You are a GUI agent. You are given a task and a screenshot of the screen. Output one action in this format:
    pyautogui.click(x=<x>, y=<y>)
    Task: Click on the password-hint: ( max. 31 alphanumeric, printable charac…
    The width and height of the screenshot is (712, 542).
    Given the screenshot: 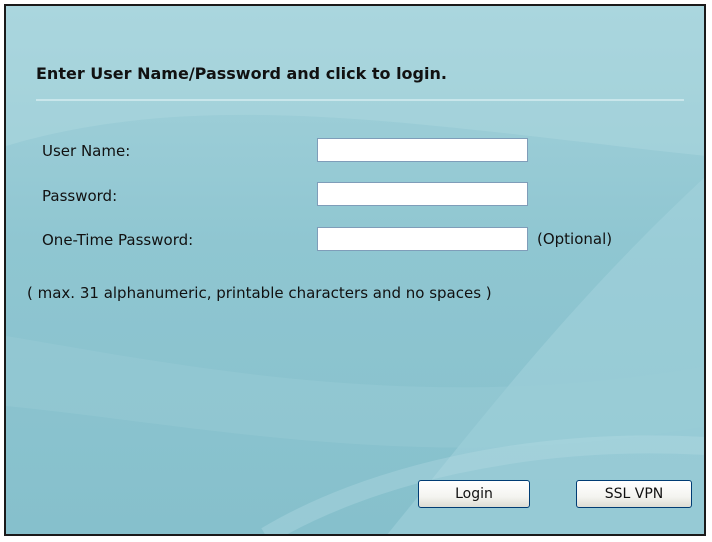 What is the action you would take?
    pyautogui.click(x=259, y=293)
    